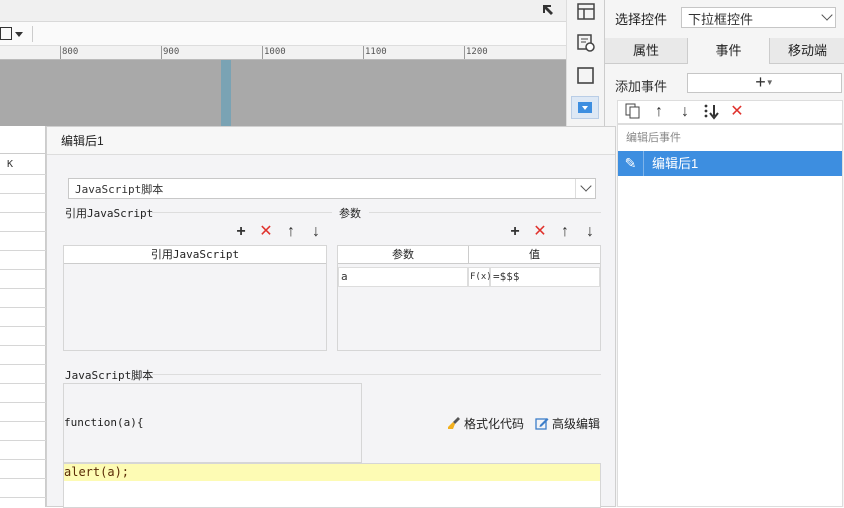 The height and width of the screenshot is (508, 844). Describe the element at coordinates (109, 213) in the screenshot. I see `ref-js-section-label: 引用JavaScript` at that location.